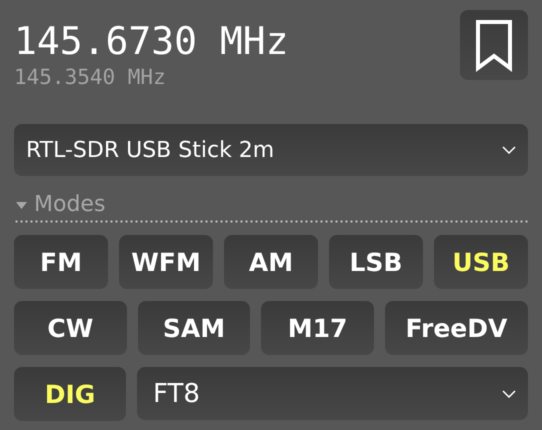 This screenshot has width=542, height=430. Describe the element at coordinates (70, 328) in the screenshot. I see `mode-button: CW` at that location.